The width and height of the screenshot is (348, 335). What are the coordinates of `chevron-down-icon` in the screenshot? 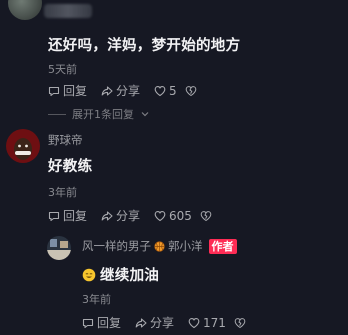 It's located at (145, 114).